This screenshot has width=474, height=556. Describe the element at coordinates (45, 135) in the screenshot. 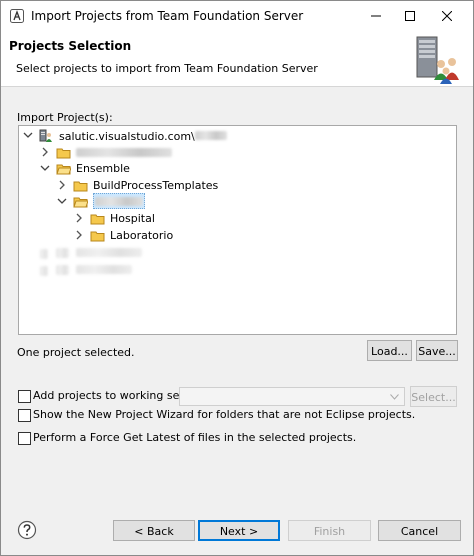

I see `server-icon` at that location.